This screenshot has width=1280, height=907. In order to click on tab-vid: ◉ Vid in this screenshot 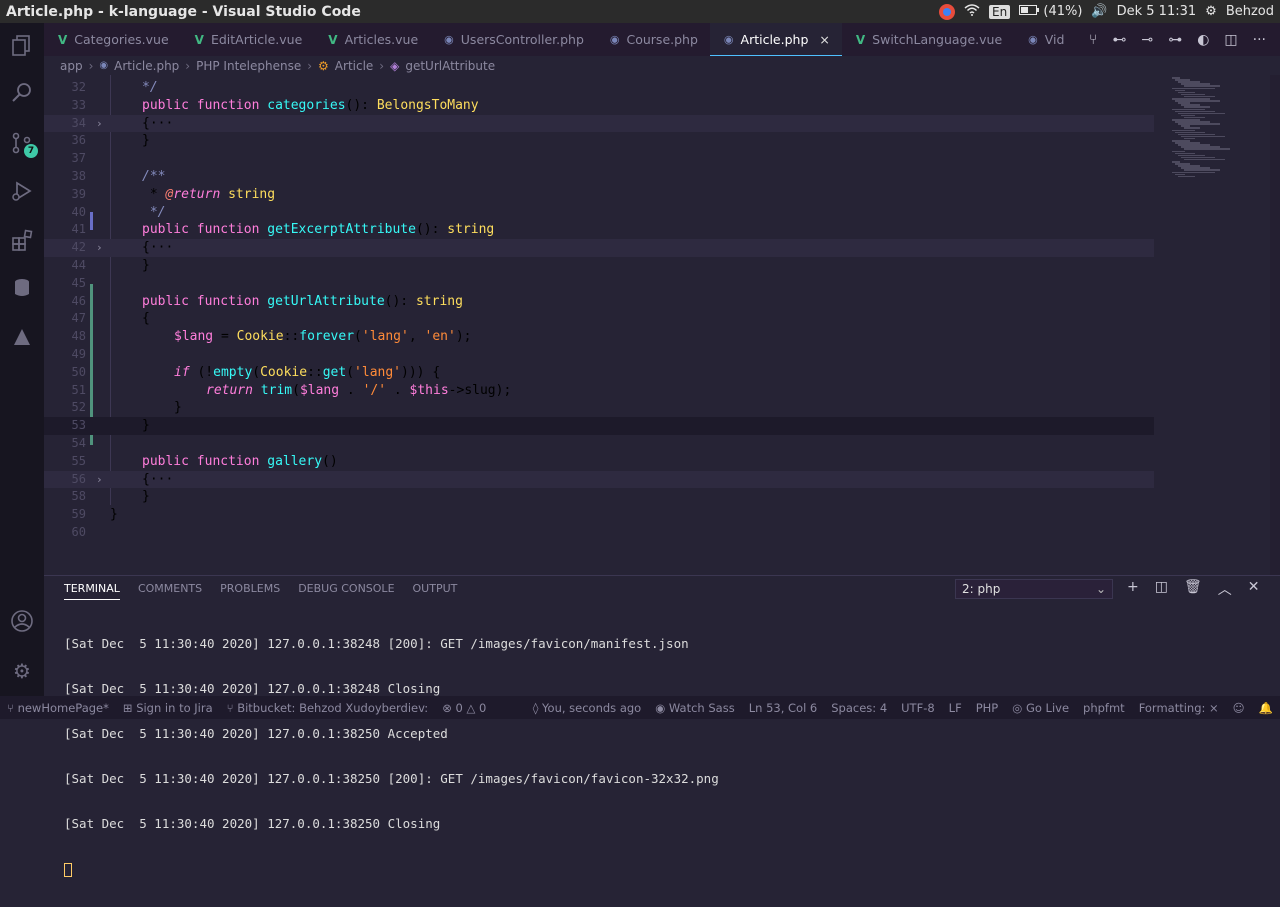, I will do `click(1042, 39)`.